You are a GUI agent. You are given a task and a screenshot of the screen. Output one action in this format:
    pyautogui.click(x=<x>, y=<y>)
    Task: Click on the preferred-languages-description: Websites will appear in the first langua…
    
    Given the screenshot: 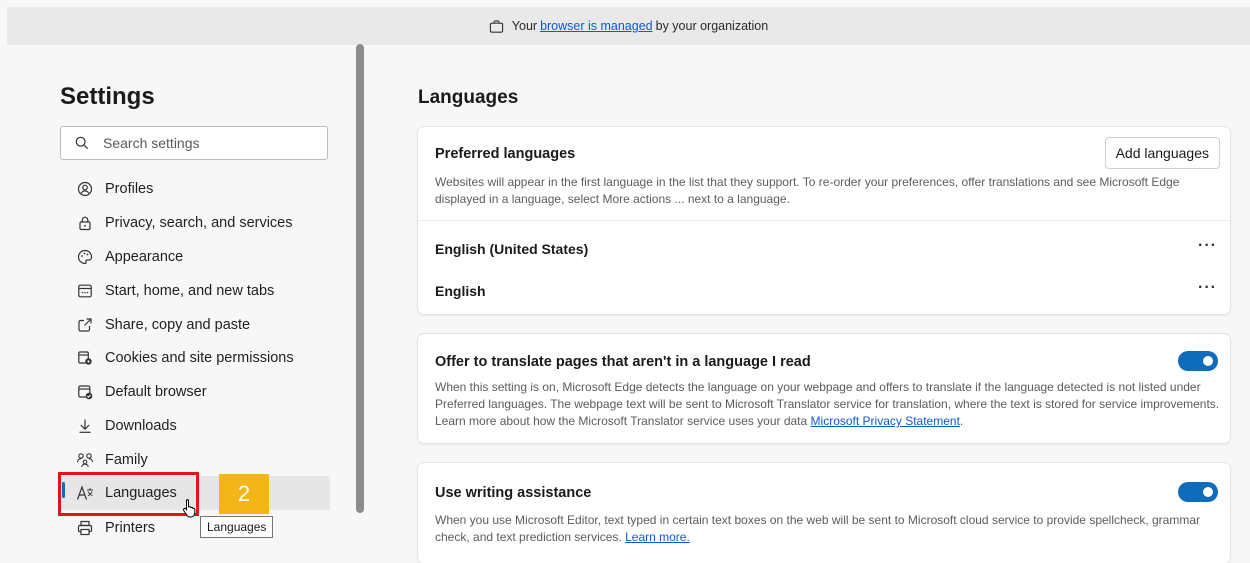 What is the action you would take?
    pyautogui.click(x=807, y=190)
    